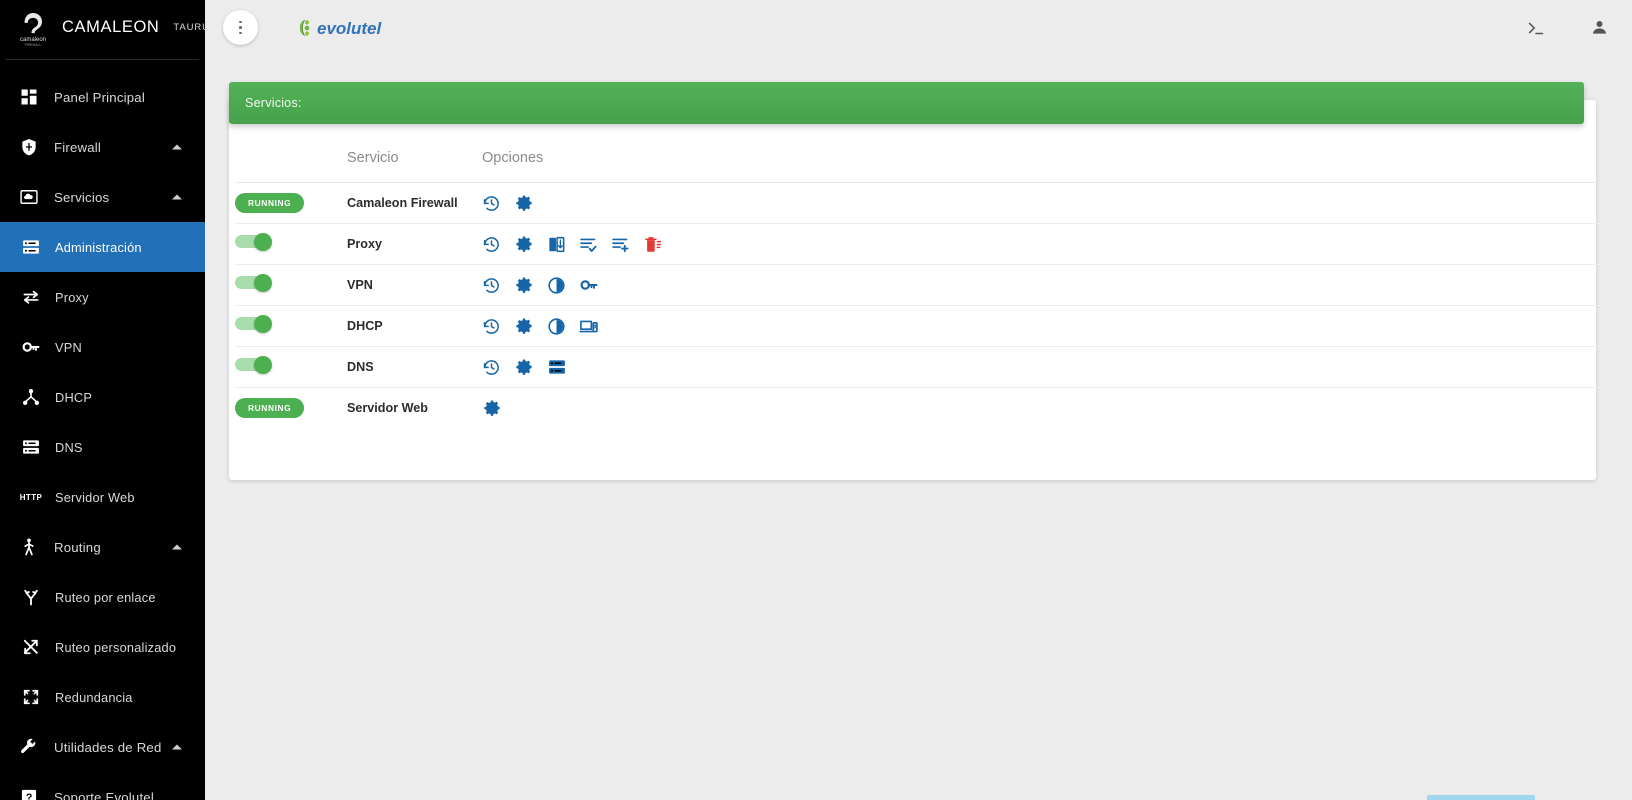 Image resolution: width=1632 pixels, height=800 pixels. I want to click on sidebar-item-label: Panel Principal, so click(99, 97).